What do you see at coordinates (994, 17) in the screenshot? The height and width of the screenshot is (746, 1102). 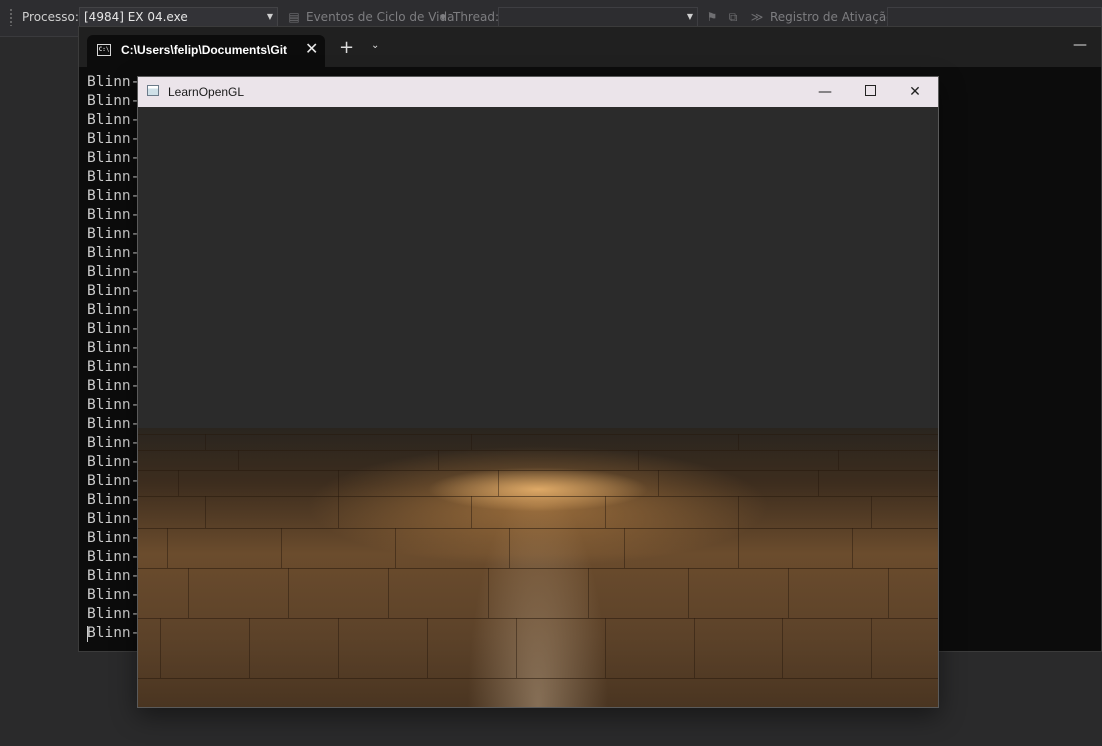 I see `stack-frame-dropdown` at bounding box center [994, 17].